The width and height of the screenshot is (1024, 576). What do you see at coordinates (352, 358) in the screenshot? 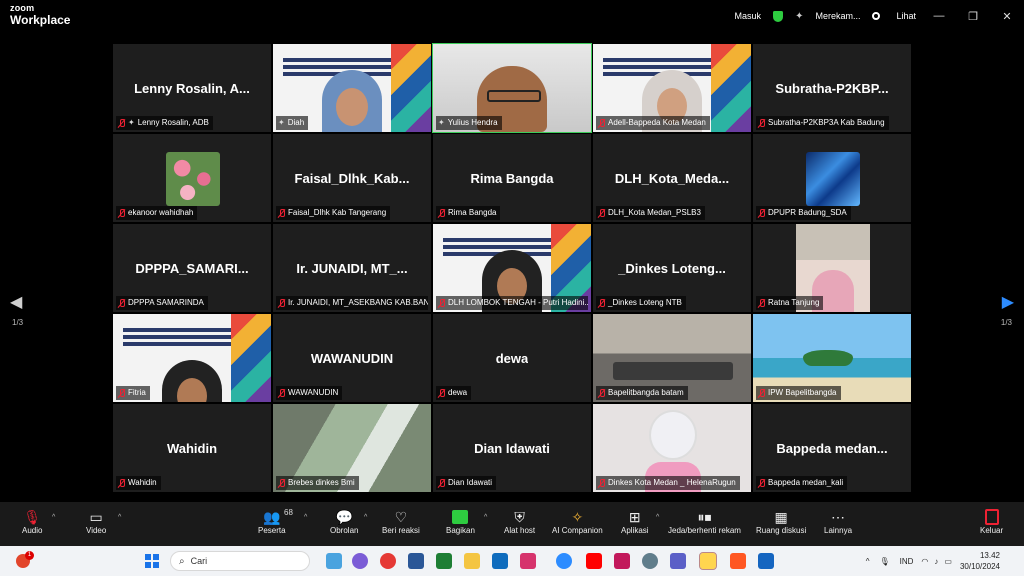
I see `participant-tile: WAWANUDIN WAWANUDIN` at bounding box center [352, 358].